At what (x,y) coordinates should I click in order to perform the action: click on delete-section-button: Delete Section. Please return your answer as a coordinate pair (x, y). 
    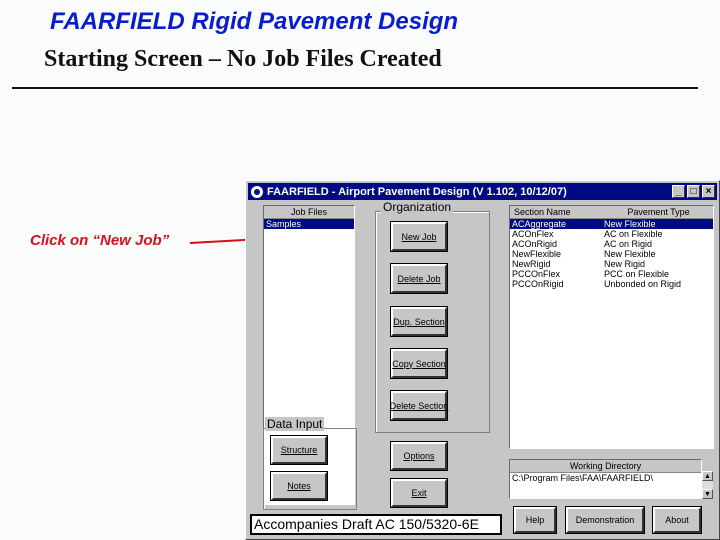
    Looking at the image, I should click on (419, 405).